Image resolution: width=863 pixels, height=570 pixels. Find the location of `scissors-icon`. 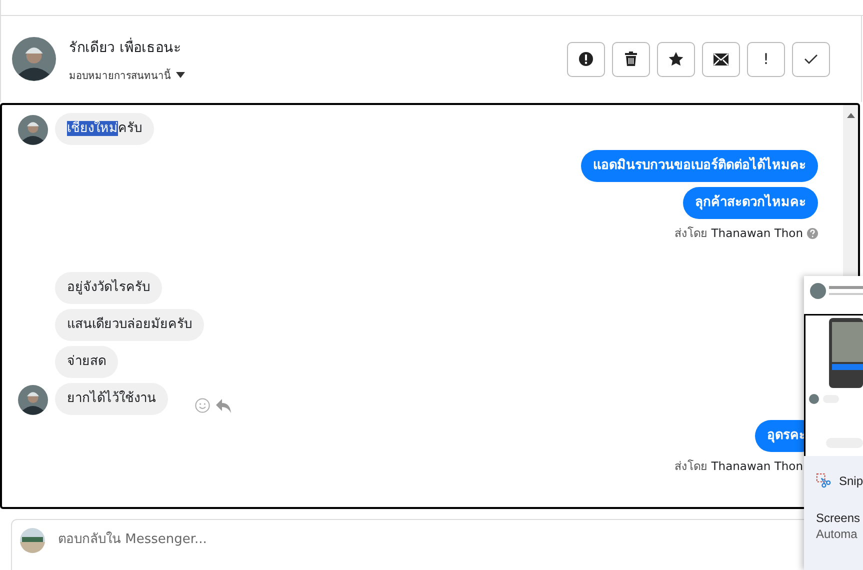

scissors-icon is located at coordinates (823, 480).